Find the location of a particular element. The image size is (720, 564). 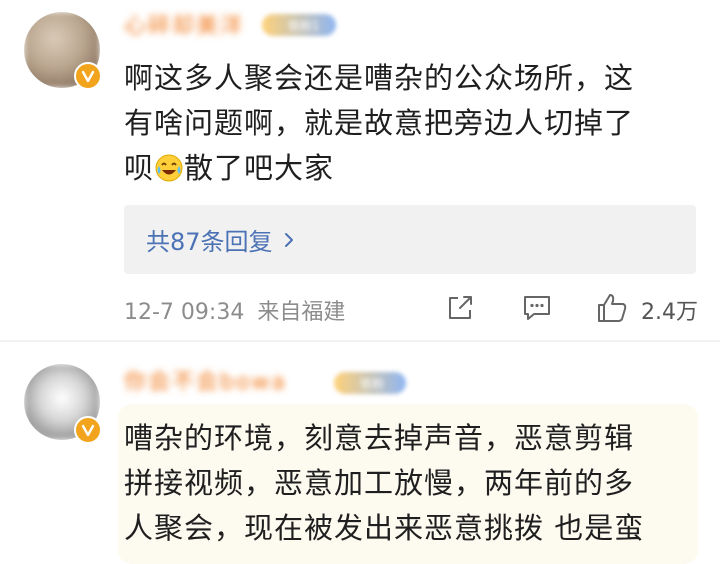

chevron-right-icon is located at coordinates (288, 239).